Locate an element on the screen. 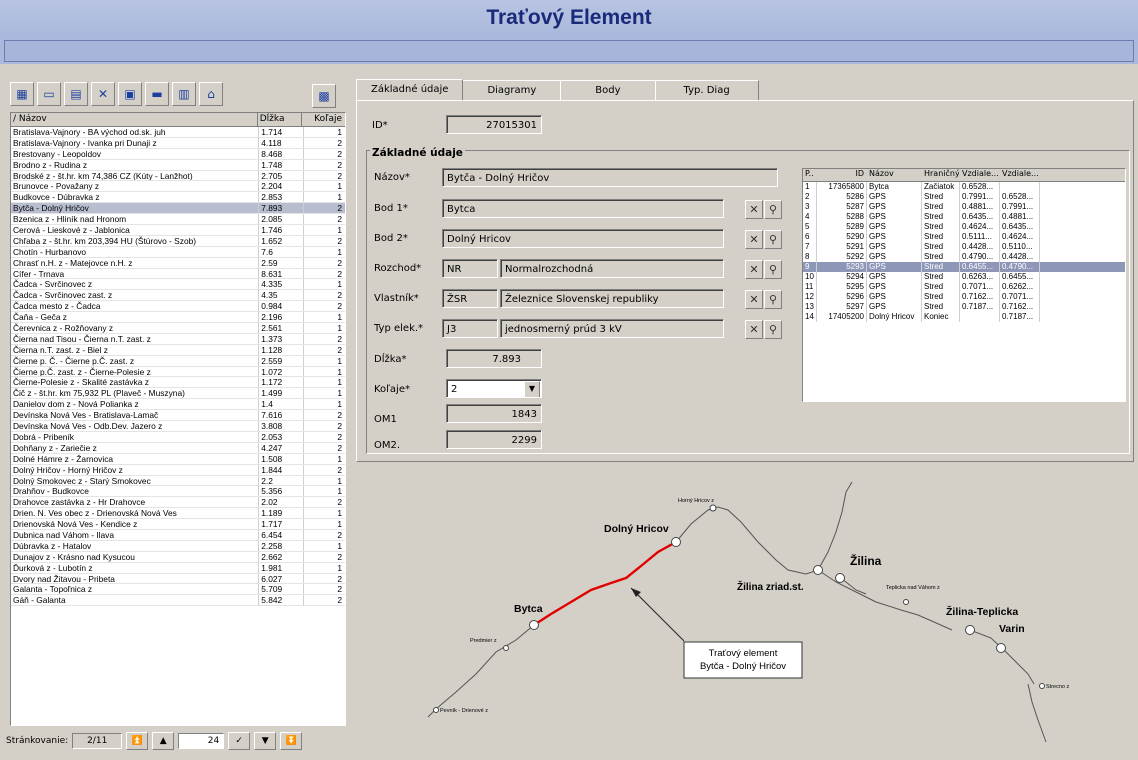  stop-strecno-node is located at coordinates (1042, 686).